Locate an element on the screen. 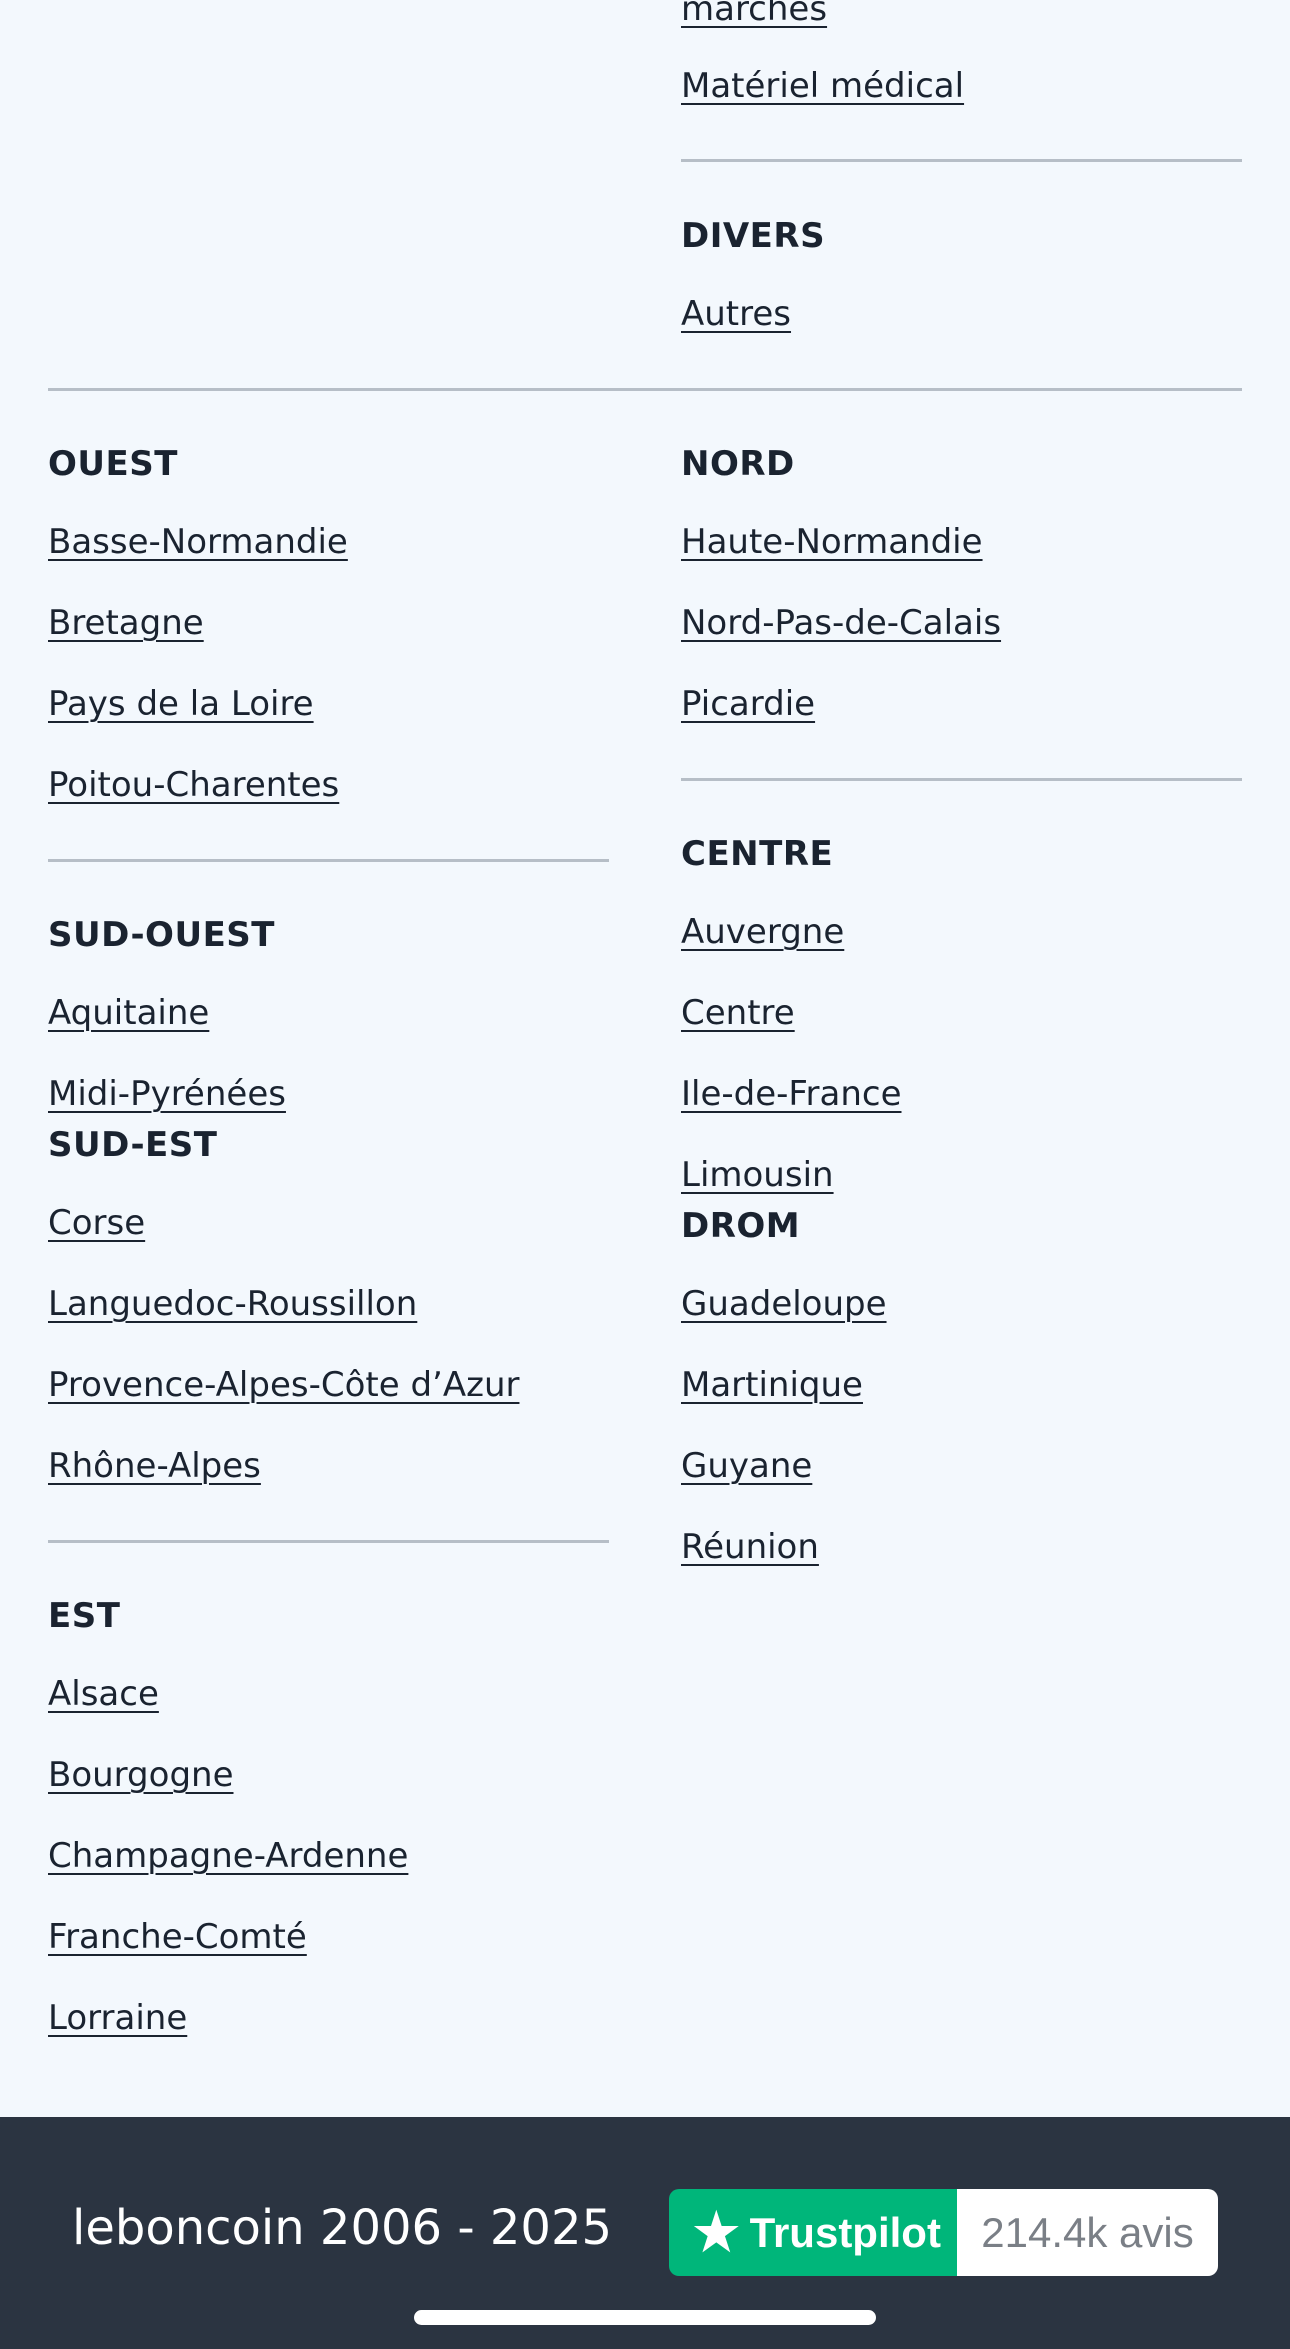  link-midi-pyrenees: Midi-Pyrénées is located at coordinates (167, 1094).